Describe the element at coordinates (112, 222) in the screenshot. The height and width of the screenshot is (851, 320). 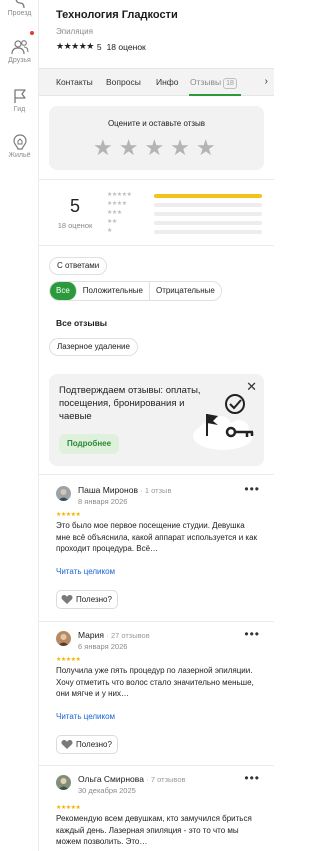
I see `distribution-stars: ★★` at that location.